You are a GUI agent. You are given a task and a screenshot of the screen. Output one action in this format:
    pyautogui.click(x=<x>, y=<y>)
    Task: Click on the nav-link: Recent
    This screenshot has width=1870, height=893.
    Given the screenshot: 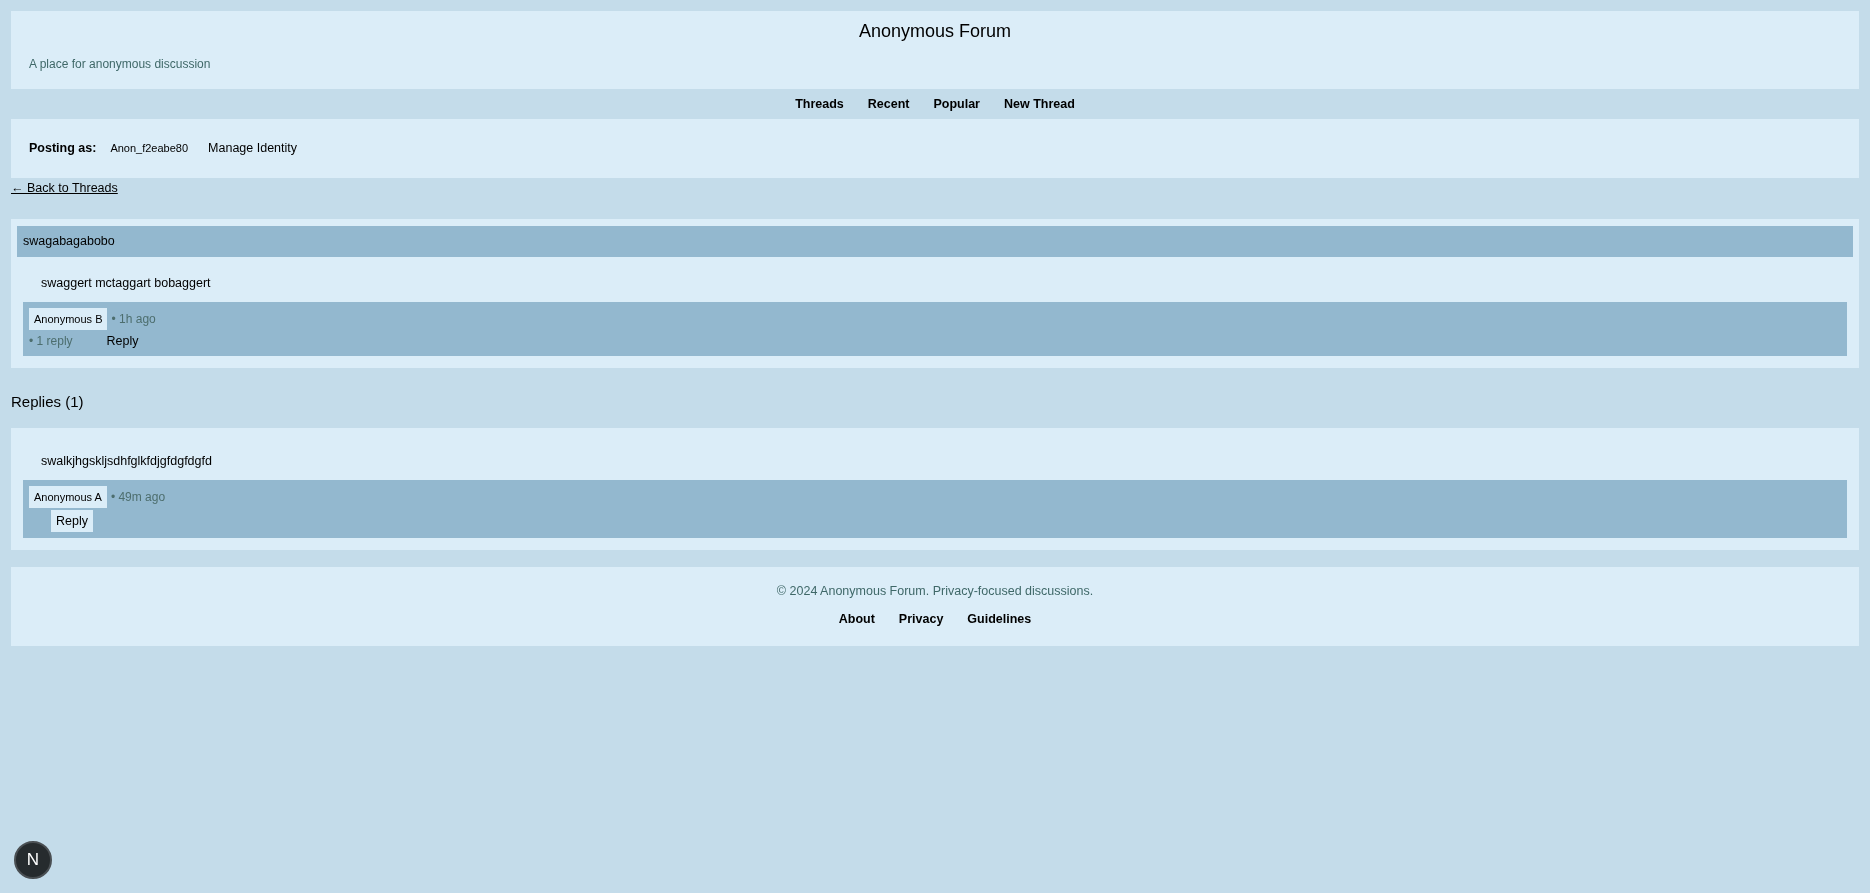 What is the action you would take?
    pyautogui.click(x=888, y=104)
    